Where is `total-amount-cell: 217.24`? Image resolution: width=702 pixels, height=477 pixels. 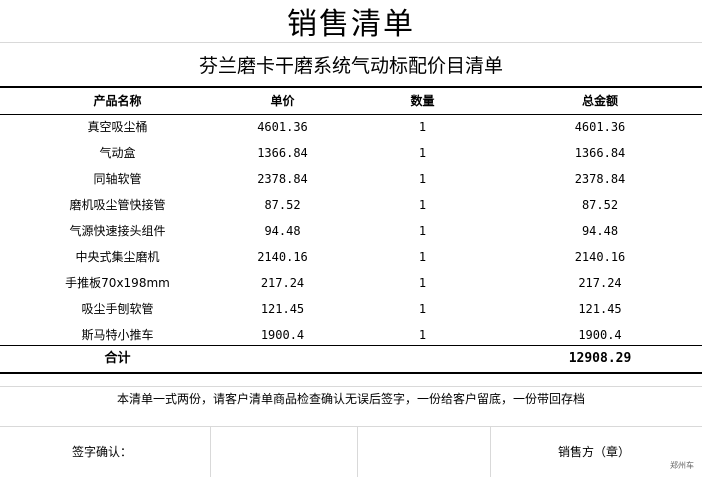
total-amount-cell: 217.24 is located at coordinates (600, 283).